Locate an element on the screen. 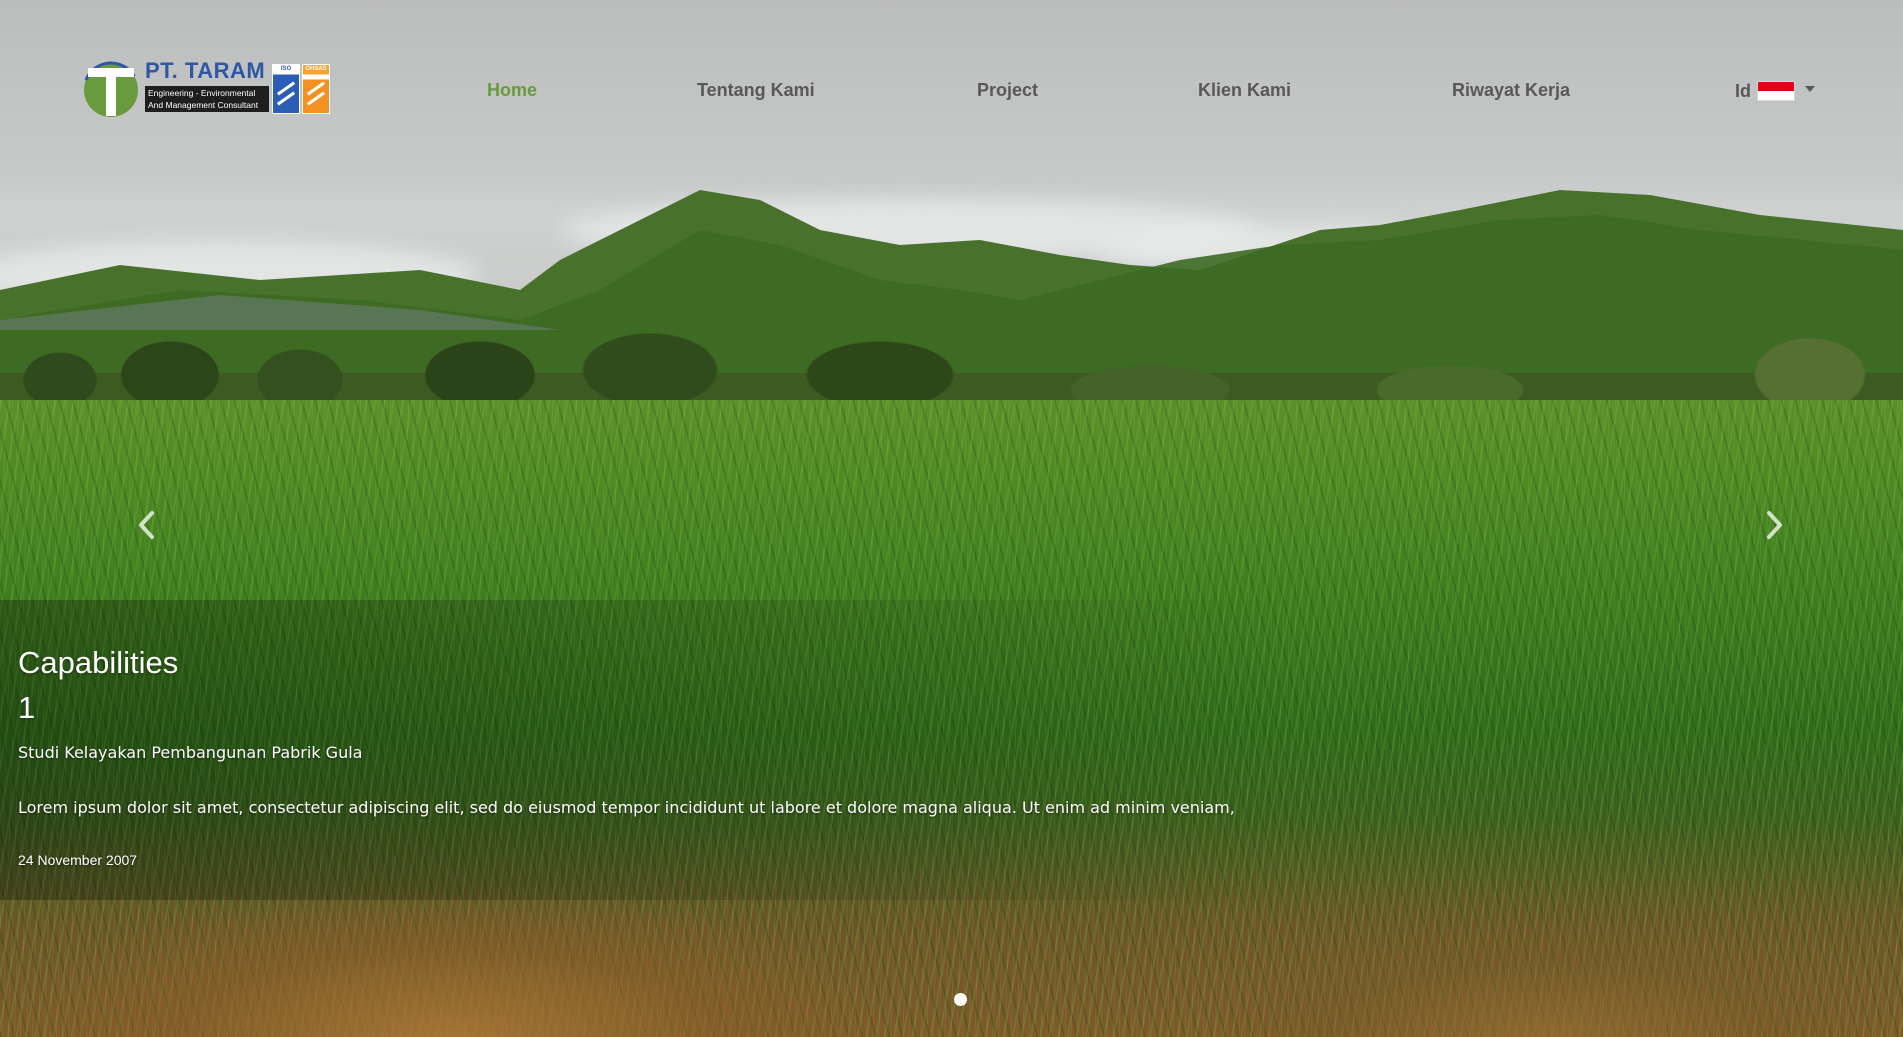  nav-home: Home is located at coordinates (512, 90).